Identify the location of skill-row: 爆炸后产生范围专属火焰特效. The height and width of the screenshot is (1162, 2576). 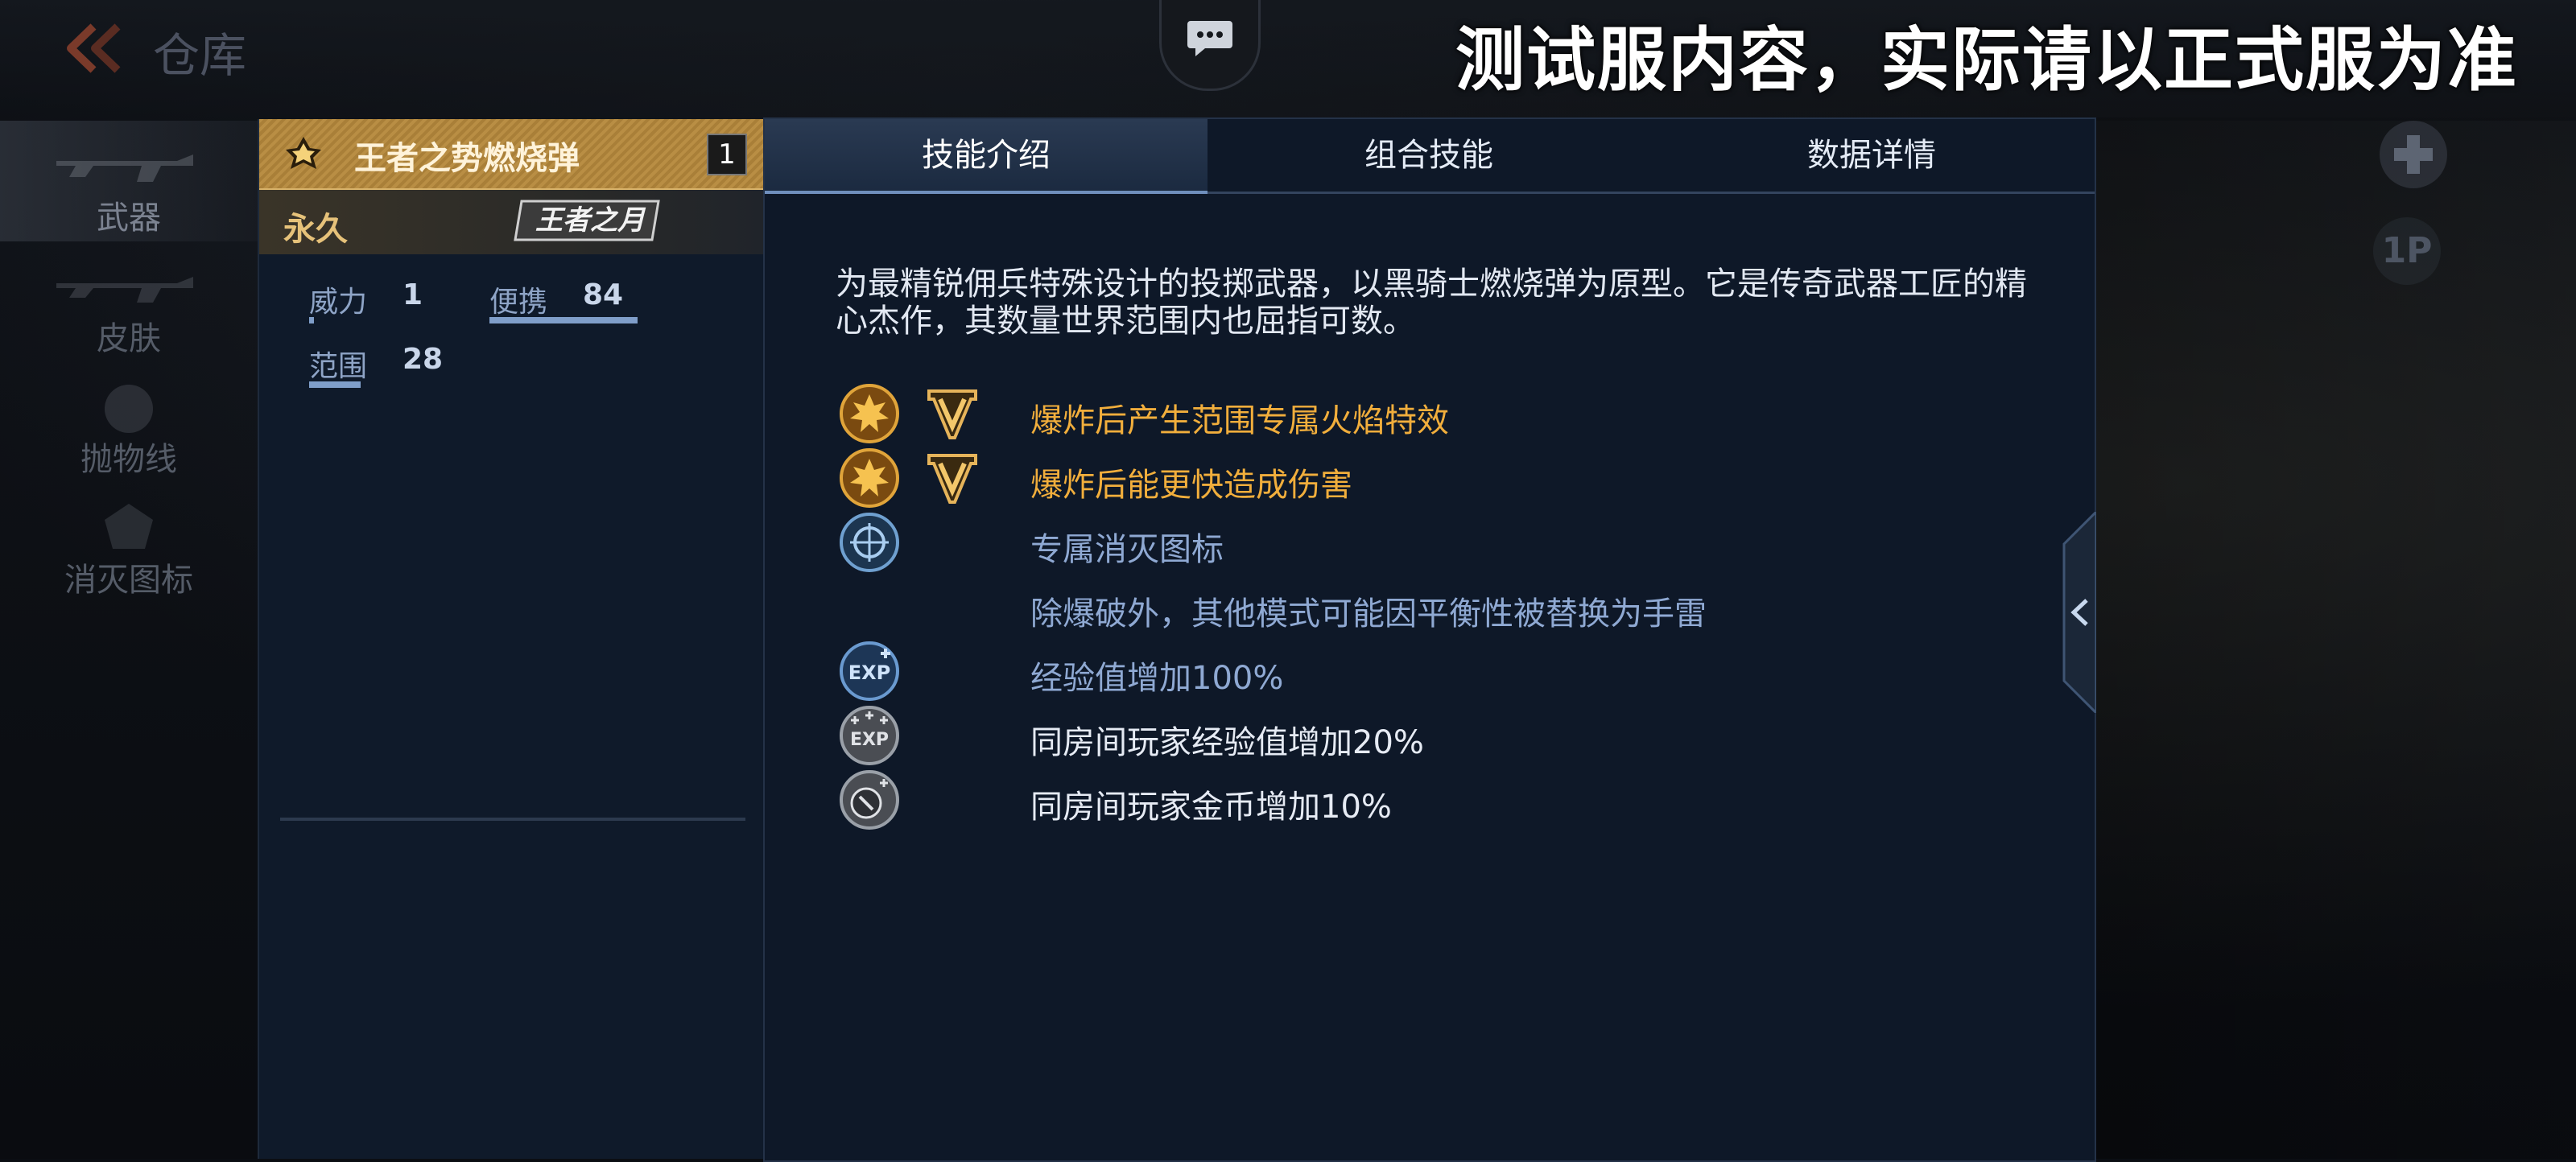
(1402, 415).